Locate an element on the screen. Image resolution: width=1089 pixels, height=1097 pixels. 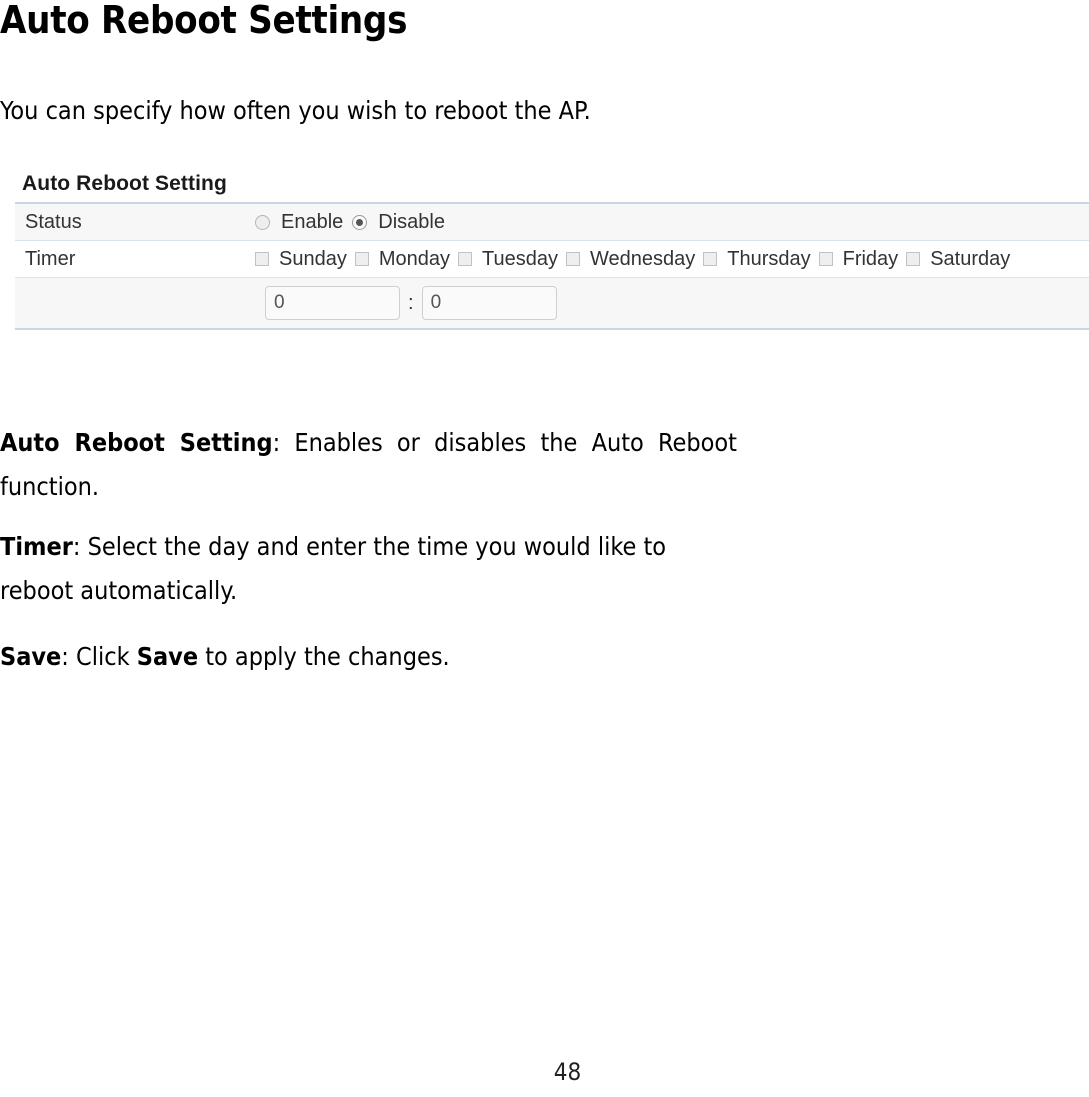
status-row-label: Status is located at coordinates (53, 221).